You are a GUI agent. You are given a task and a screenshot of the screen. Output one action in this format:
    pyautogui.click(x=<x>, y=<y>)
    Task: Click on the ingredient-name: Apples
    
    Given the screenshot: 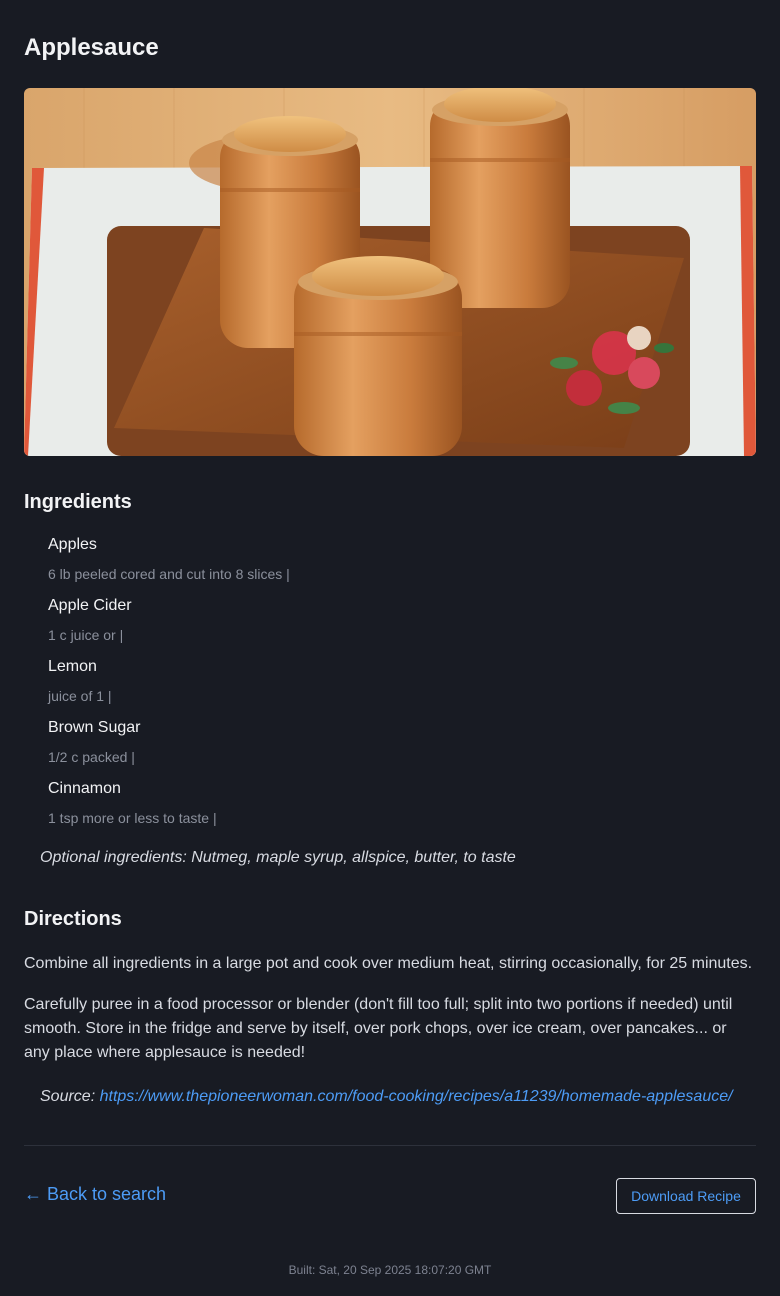 What is the action you would take?
    pyautogui.click(x=72, y=544)
    